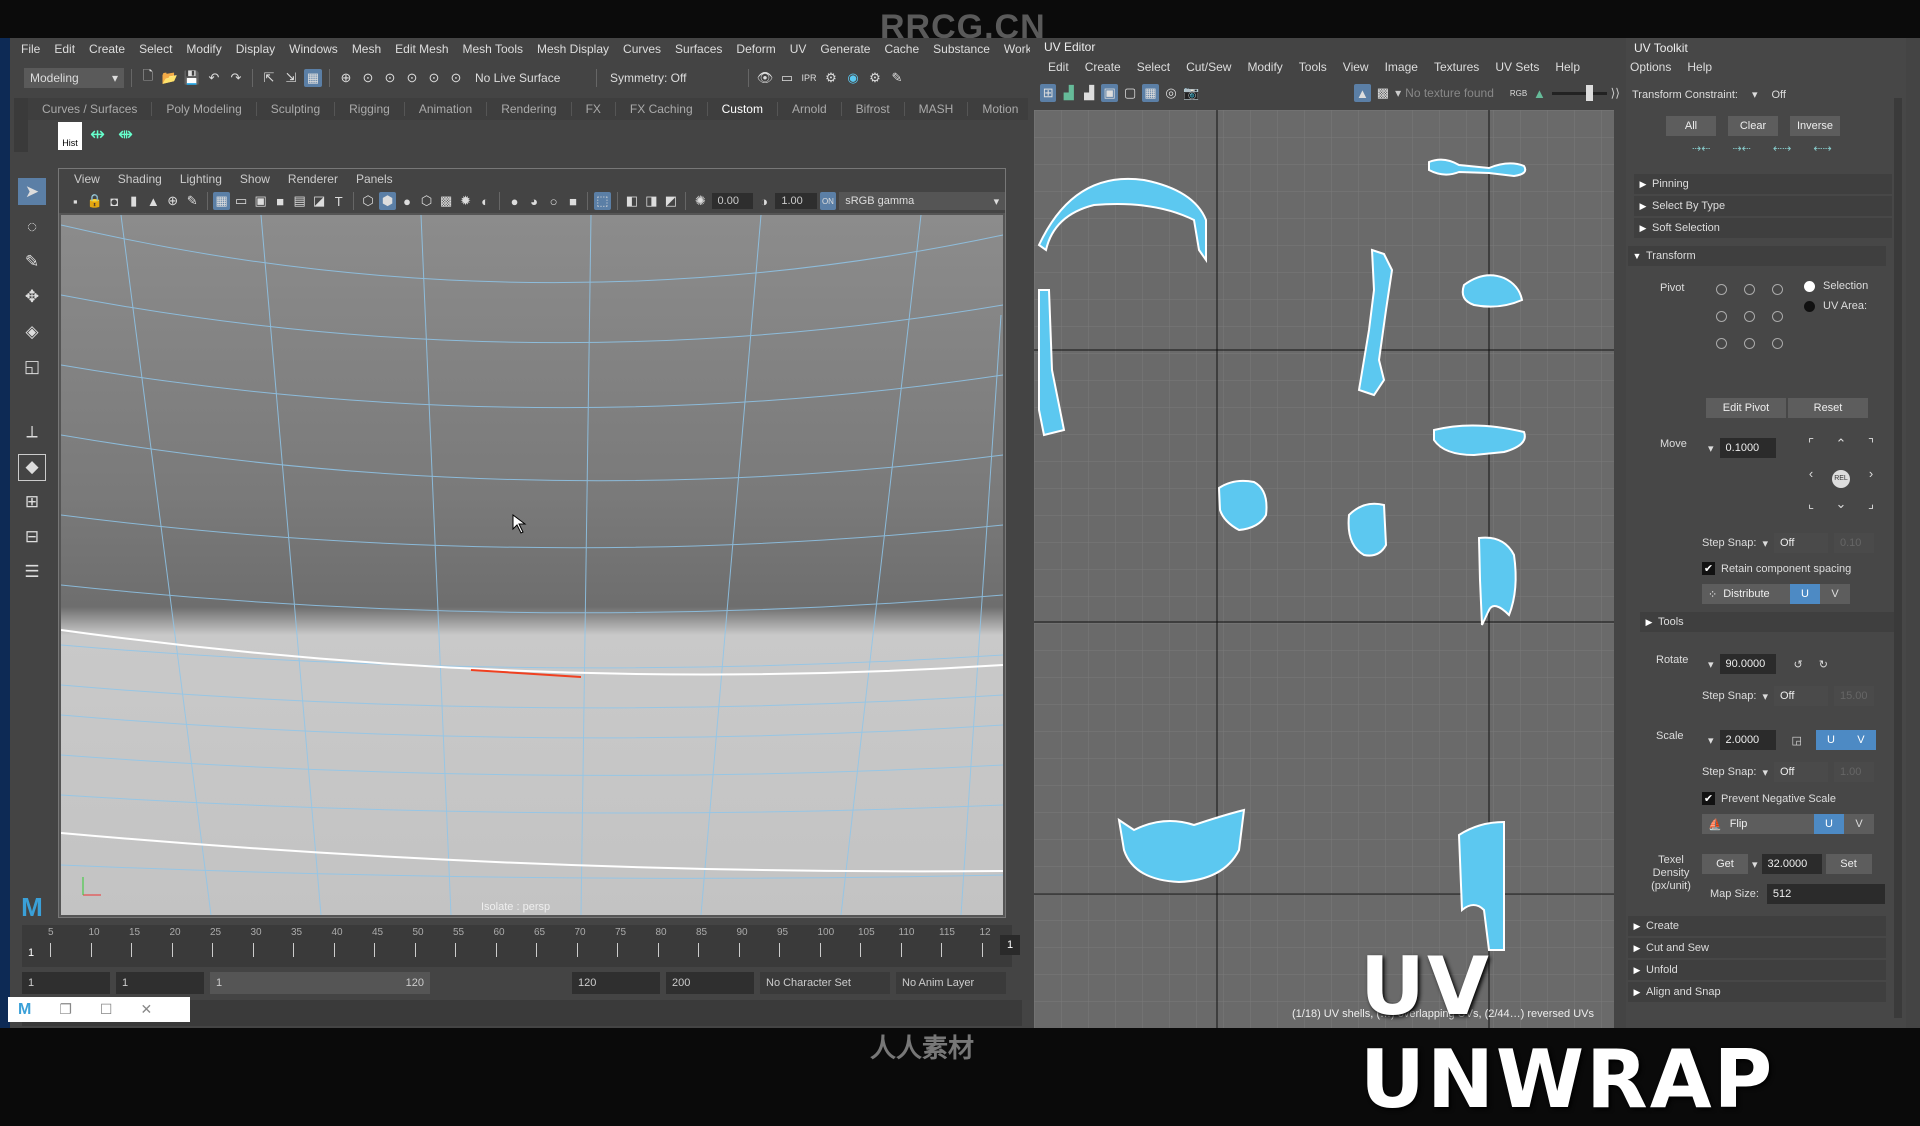  What do you see at coordinates (368, 201) in the screenshot?
I see `wireframe-icon: ⬡` at bounding box center [368, 201].